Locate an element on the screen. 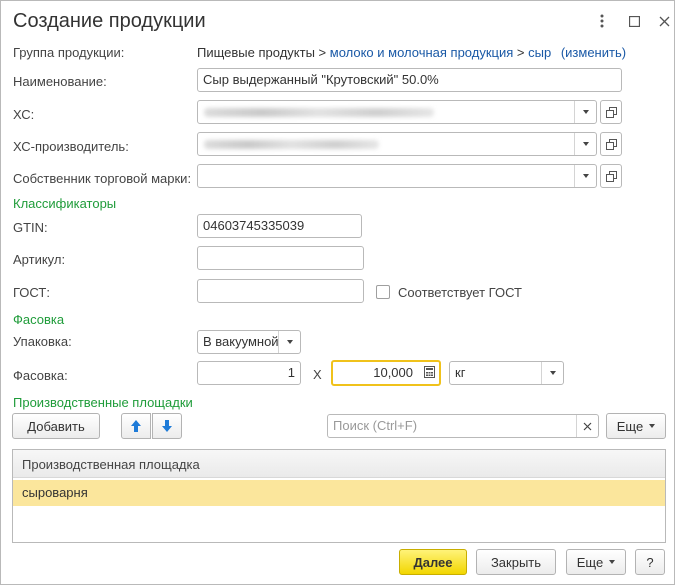  sites-section-title: Производственные площадки is located at coordinates (103, 402).